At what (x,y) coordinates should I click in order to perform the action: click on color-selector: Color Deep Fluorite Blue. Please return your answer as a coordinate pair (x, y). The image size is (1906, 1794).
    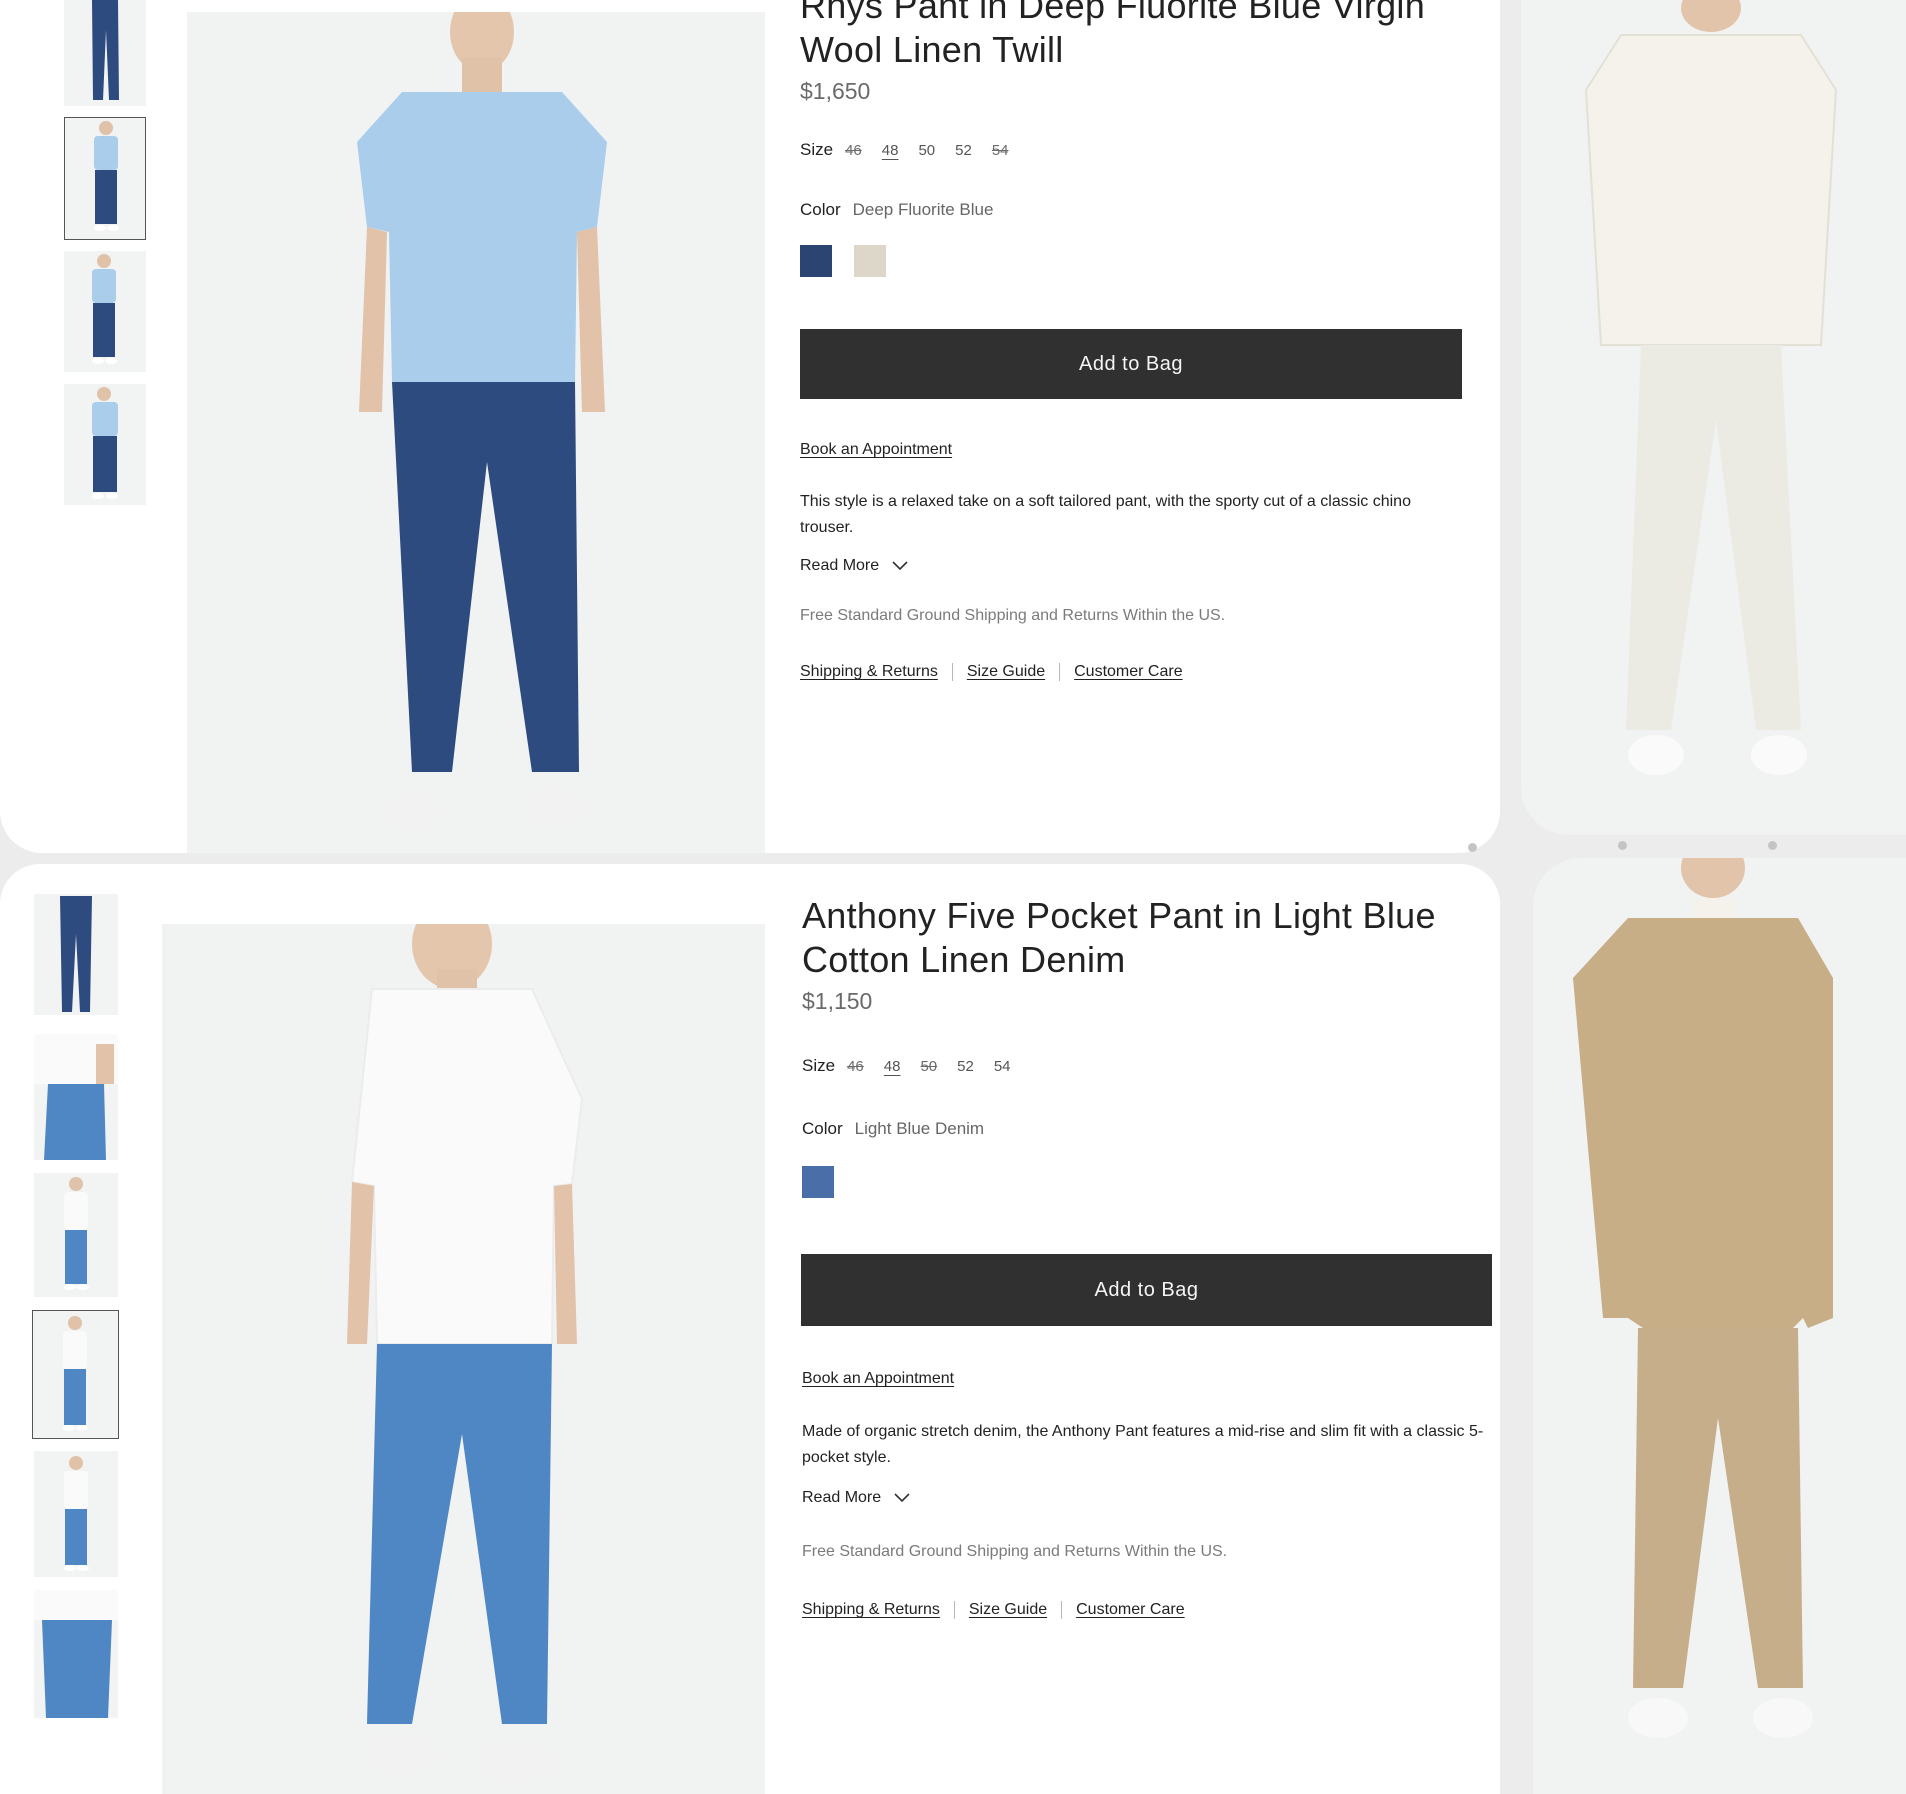
    Looking at the image, I should click on (896, 210).